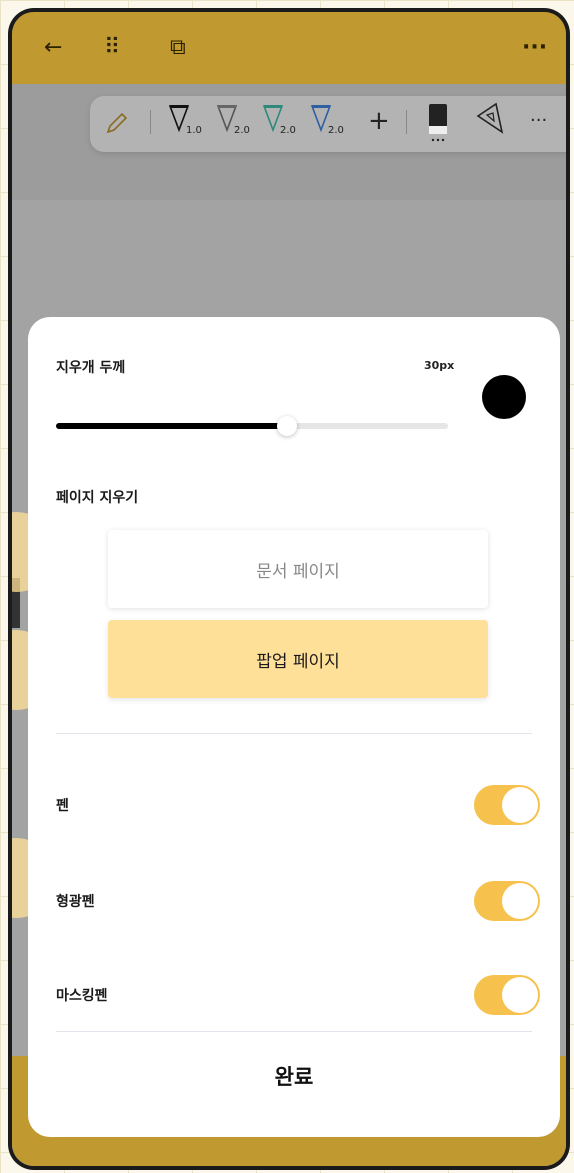  Describe the element at coordinates (289, 48) in the screenshot. I see `top-bar: ← ⠿ ⧉ ···` at that location.